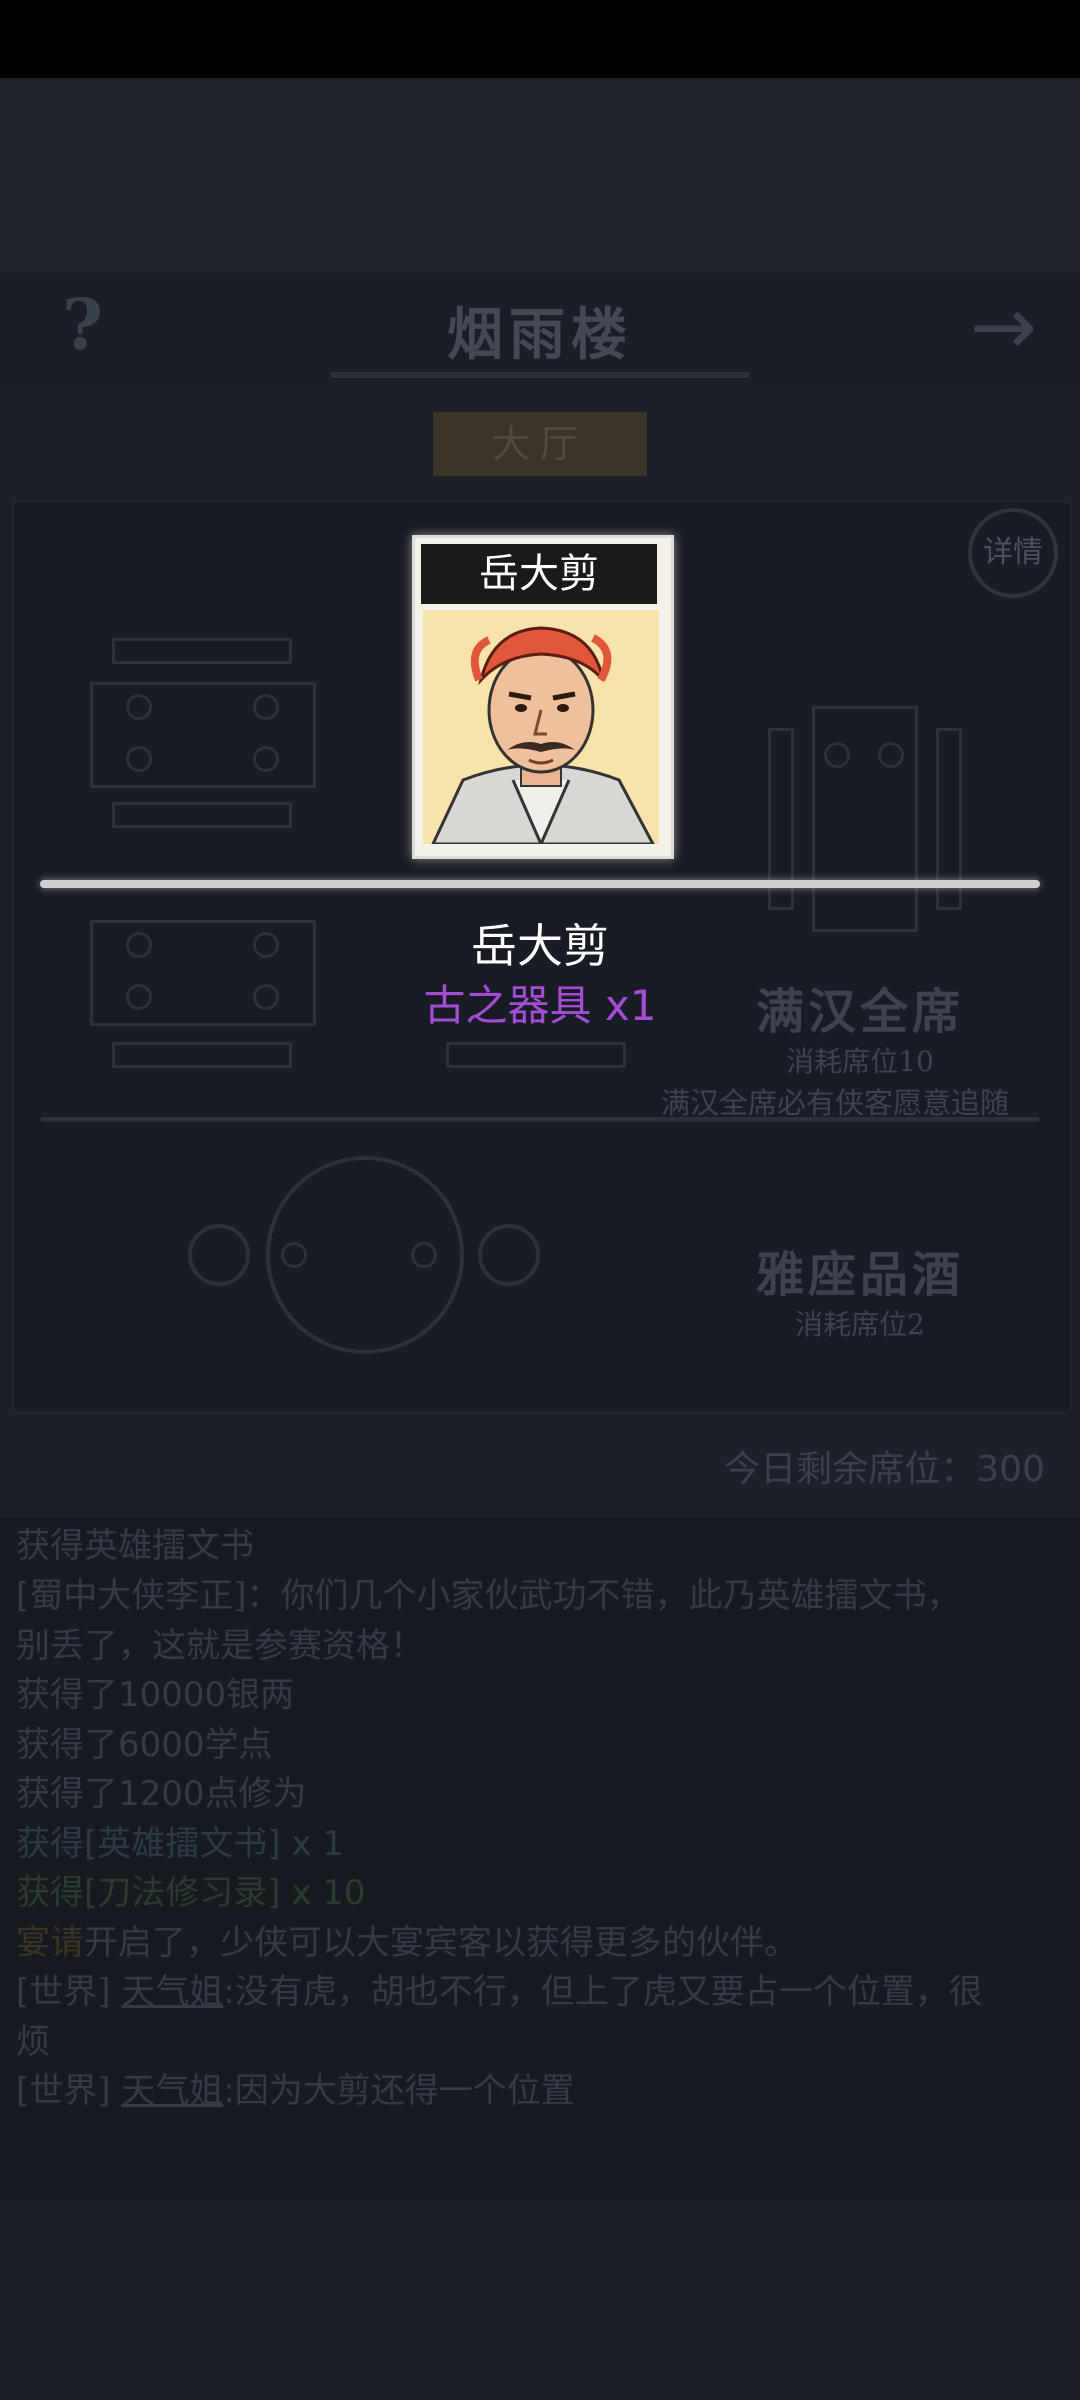 Image resolution: width=1080 pixels, height=2400 pixels. Describe the element at coordinates (50, 1943) in the screenshot. I see `log-prefix: 宴请` at that location.